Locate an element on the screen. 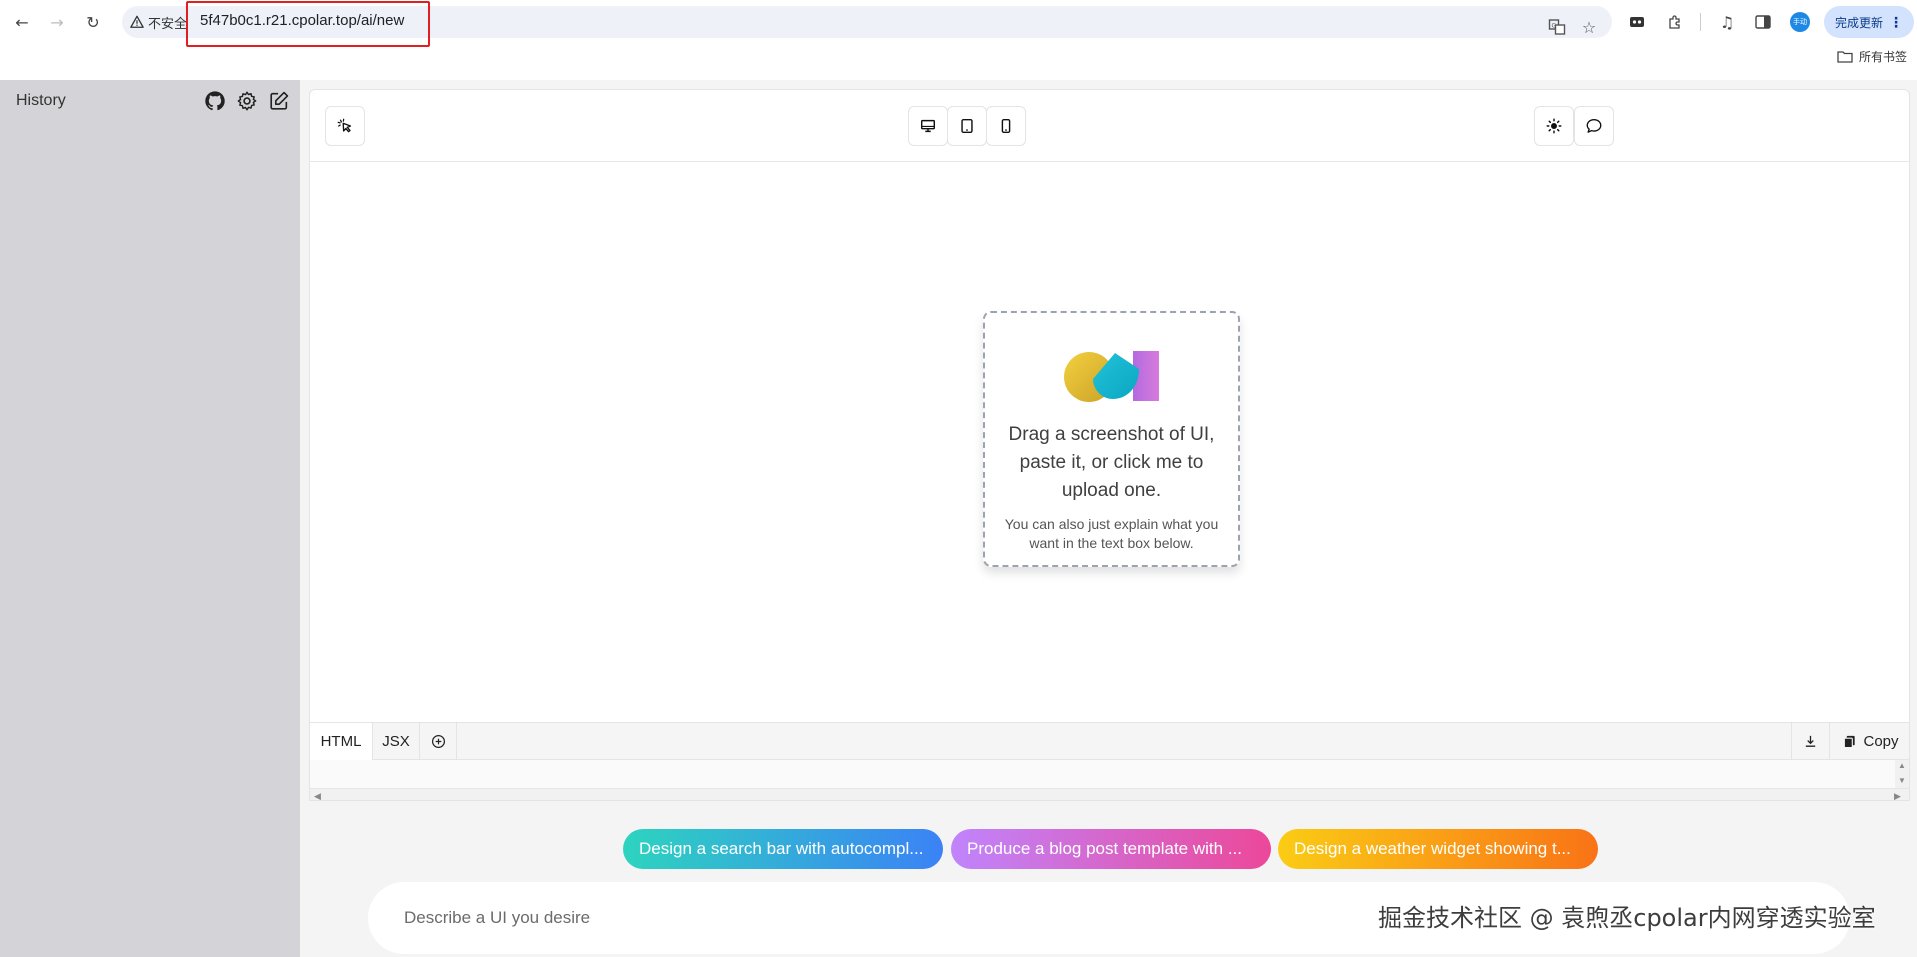 The width and height of the screenshot is (1917, 957). add-tab-button is located at coordinates (438, 741).